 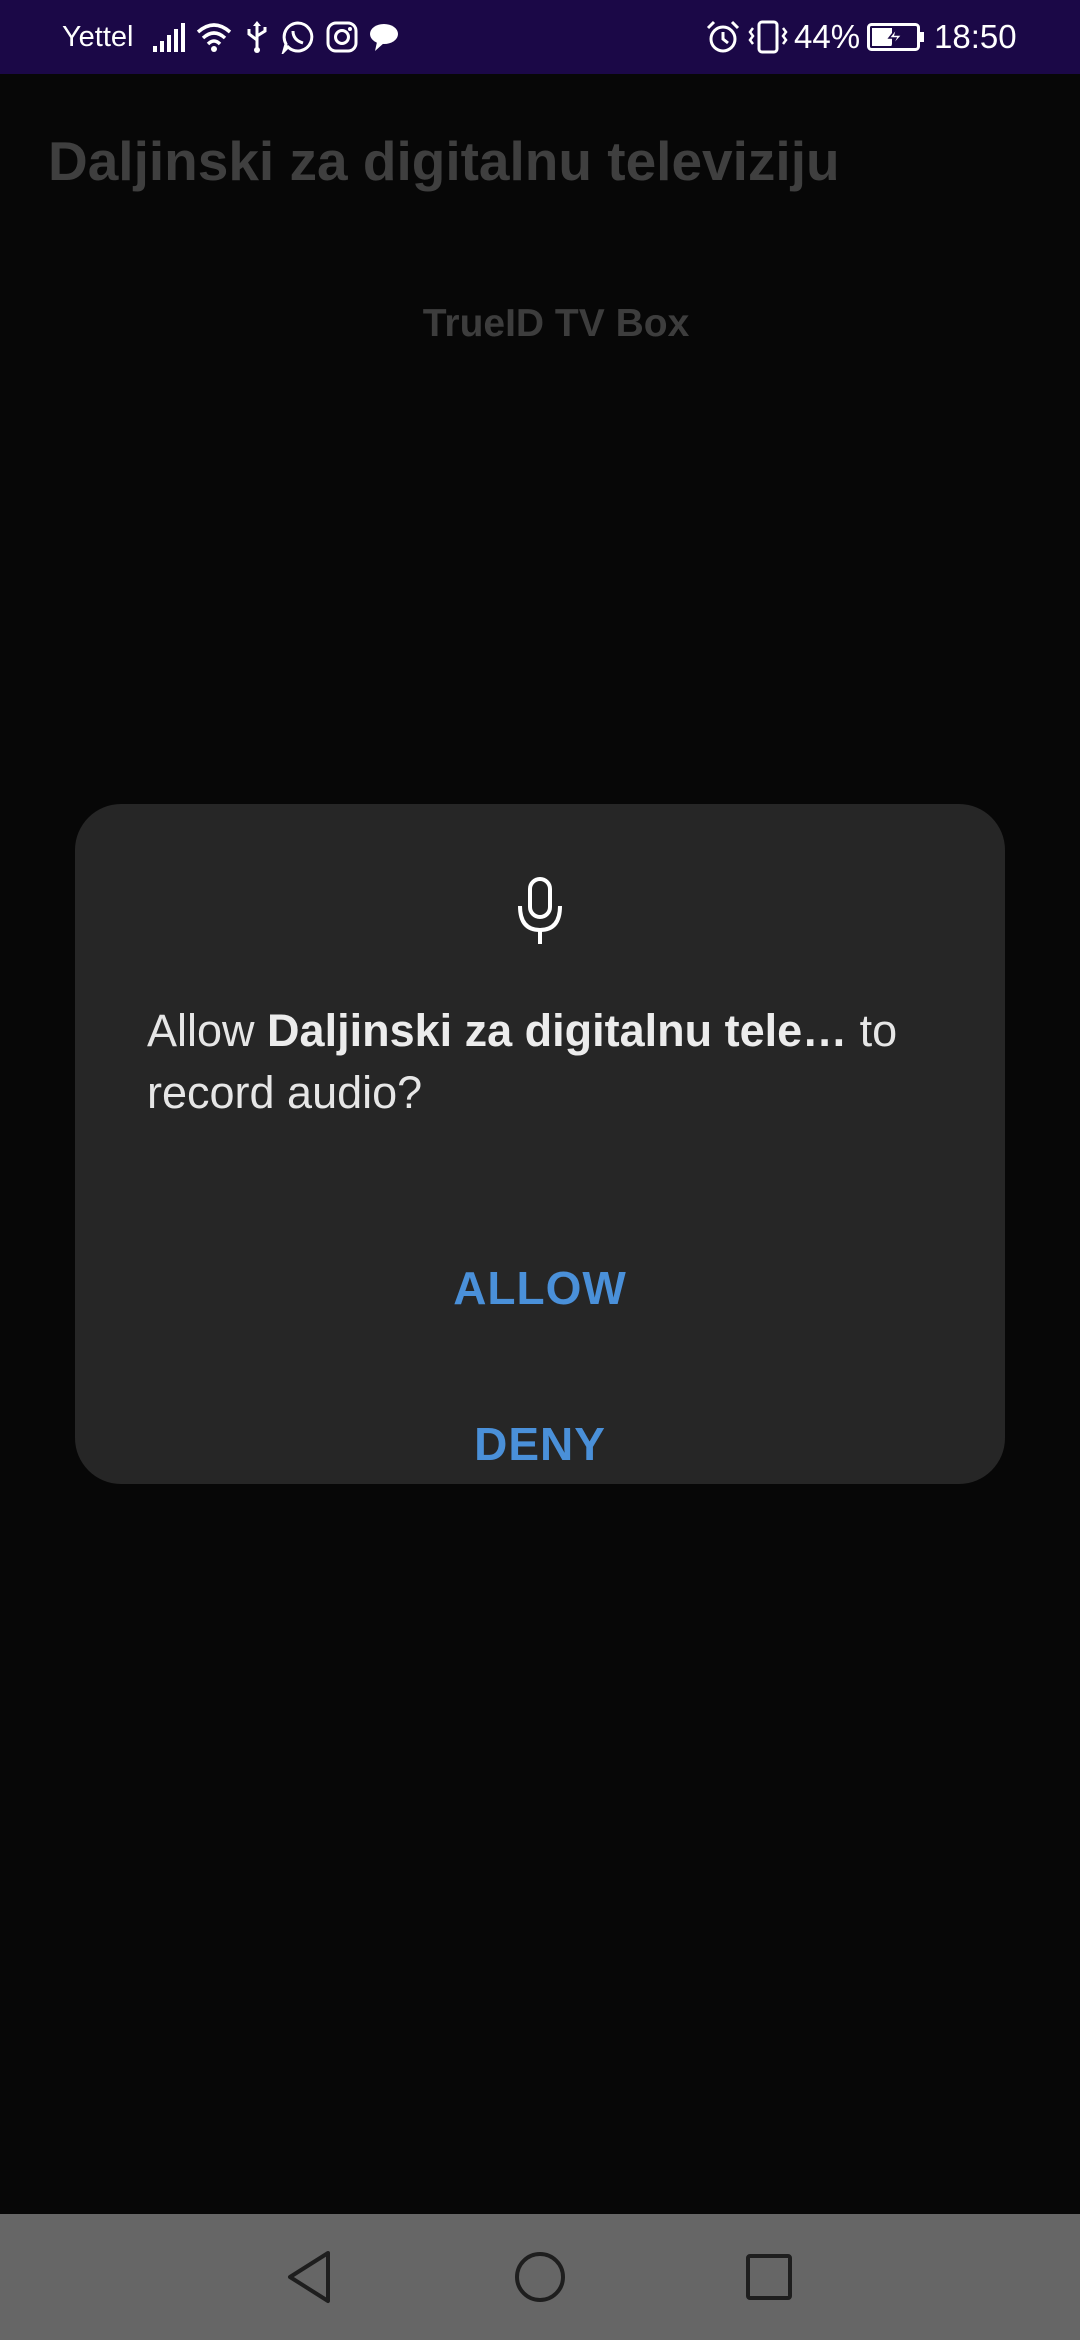 What do you see at coordinates (444, 161) in the screenshot?
I see `app-title: Daljinski za digitalnu televiziju` at bounding box center [444, 161].